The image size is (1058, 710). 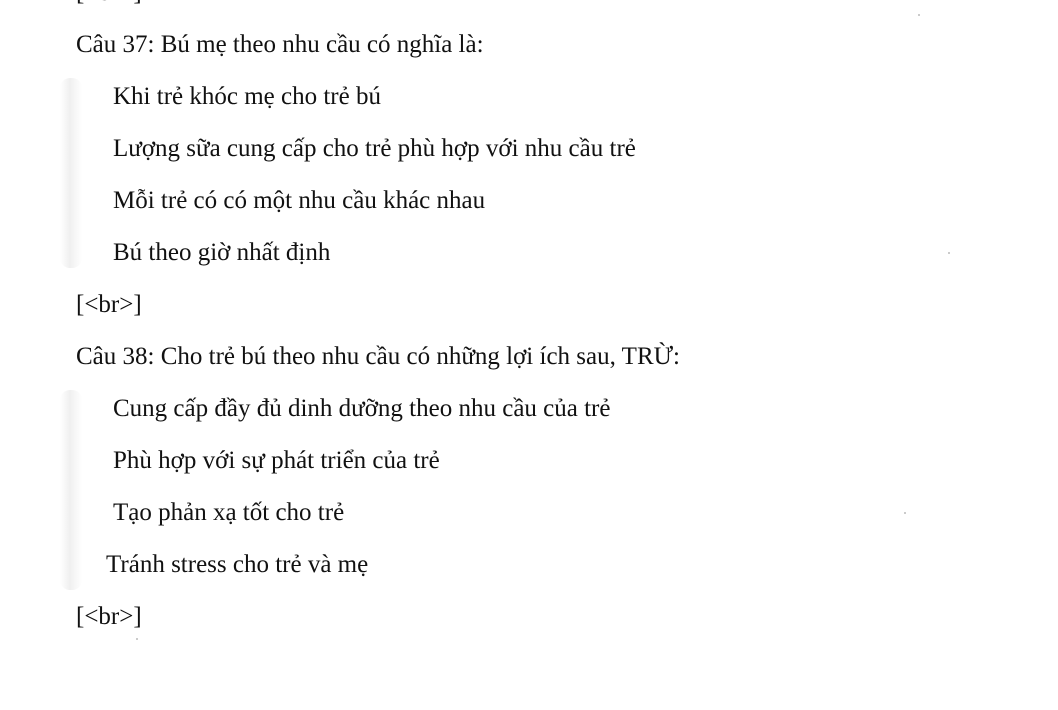 I want to click on answer-option: Bú theo giờ nhất định, so click(x=222, y=252).